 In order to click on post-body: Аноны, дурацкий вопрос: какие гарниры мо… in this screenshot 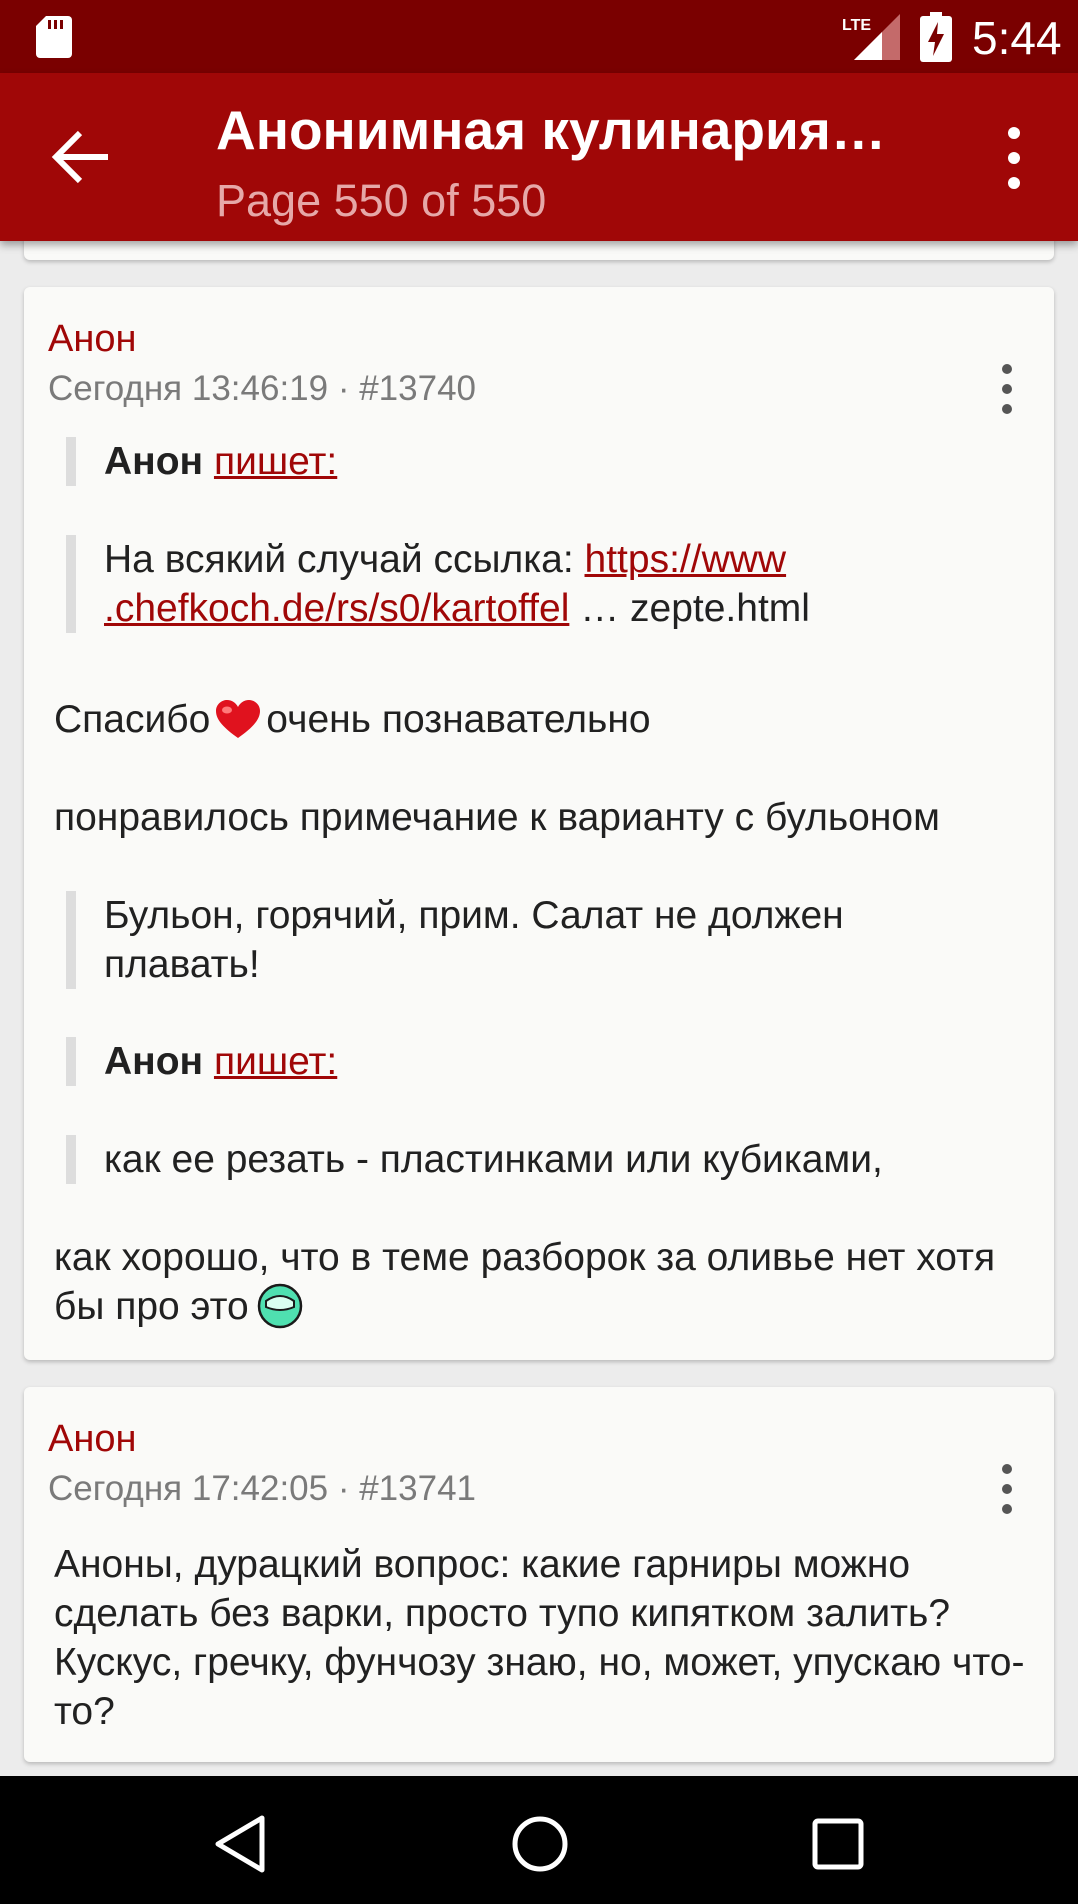, I will do `click(539, 1638)`.